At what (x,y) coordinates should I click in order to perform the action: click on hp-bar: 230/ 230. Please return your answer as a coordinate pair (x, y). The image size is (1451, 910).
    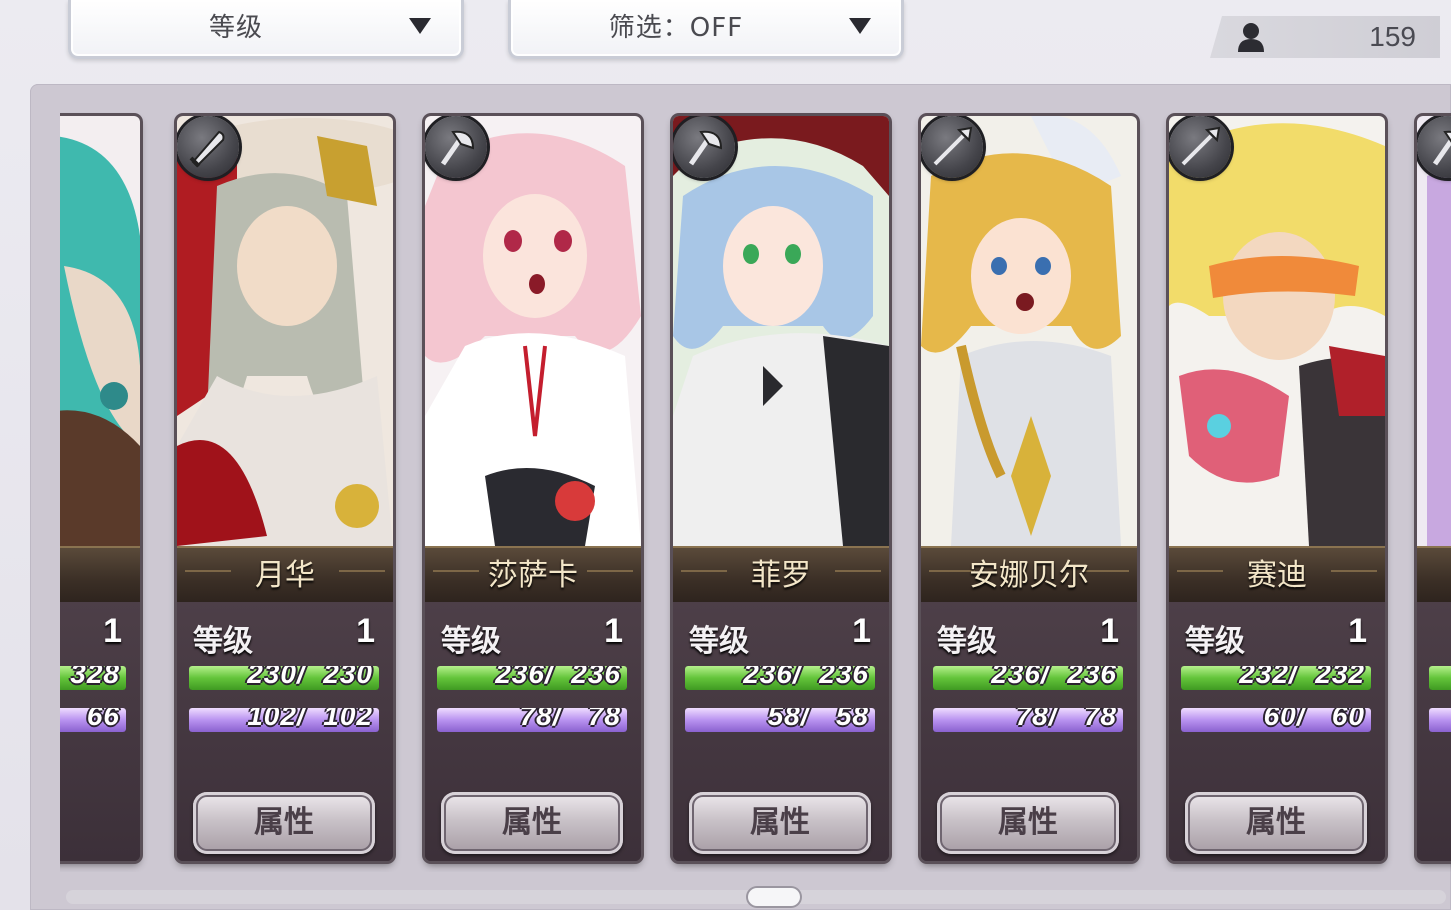
    Looking at the image, I should click on (284, 678).